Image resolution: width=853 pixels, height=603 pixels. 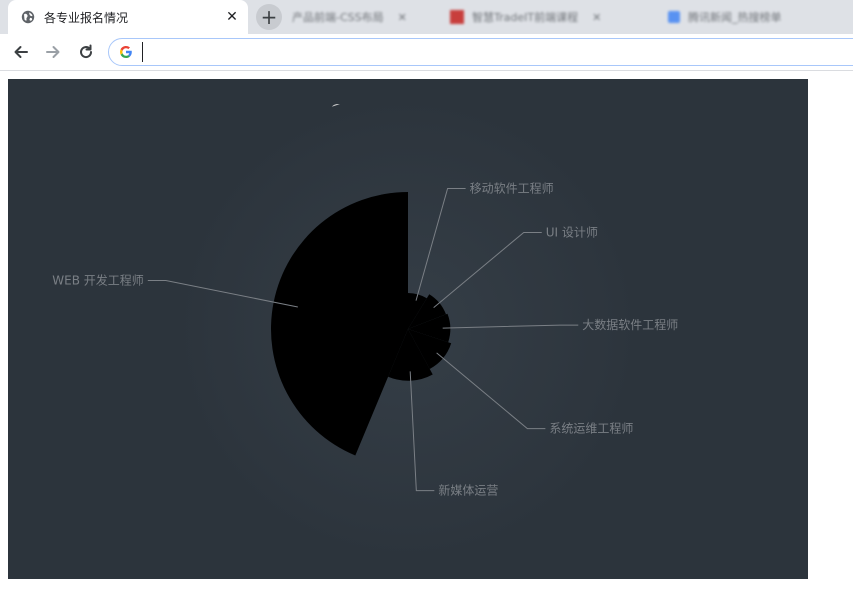 I want to click on slice-label-ui-设计师: UI 设计师, so click(x=572, y=232).